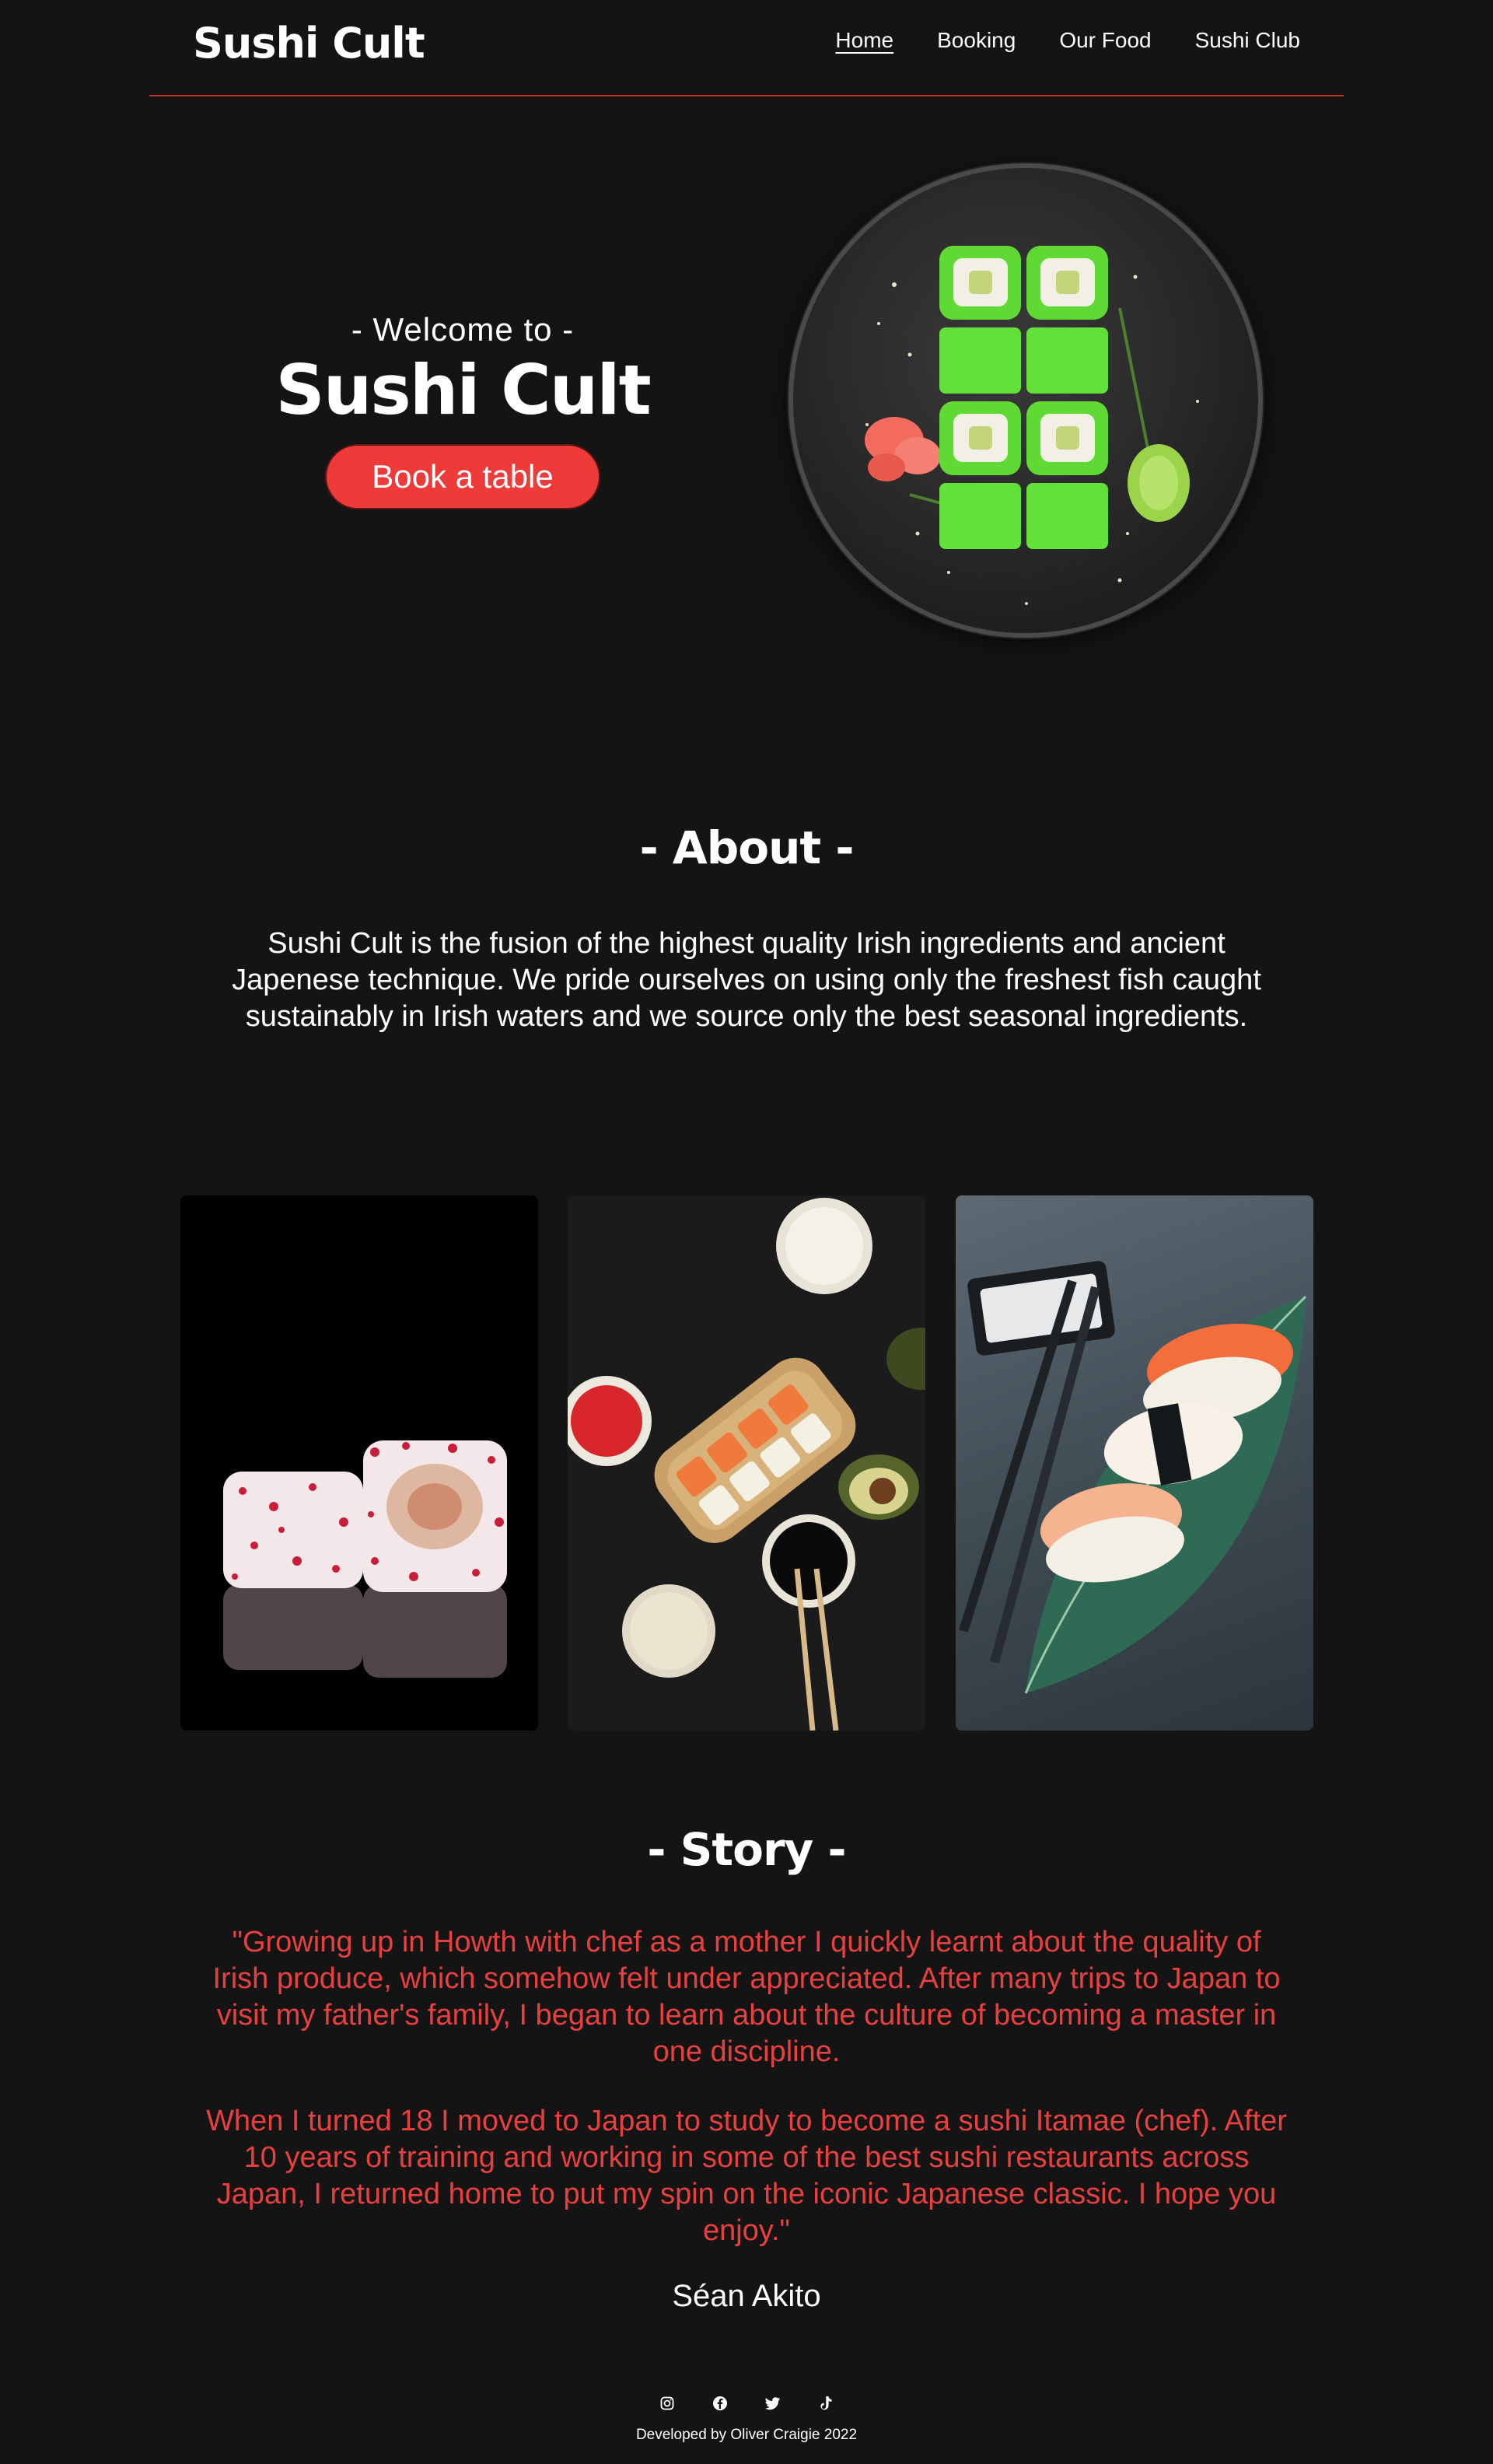  What do you see at coordinates (746, 2296) in the screenshot?
I see `story-author: Séan Akito` at bounding box center [746, 2296].